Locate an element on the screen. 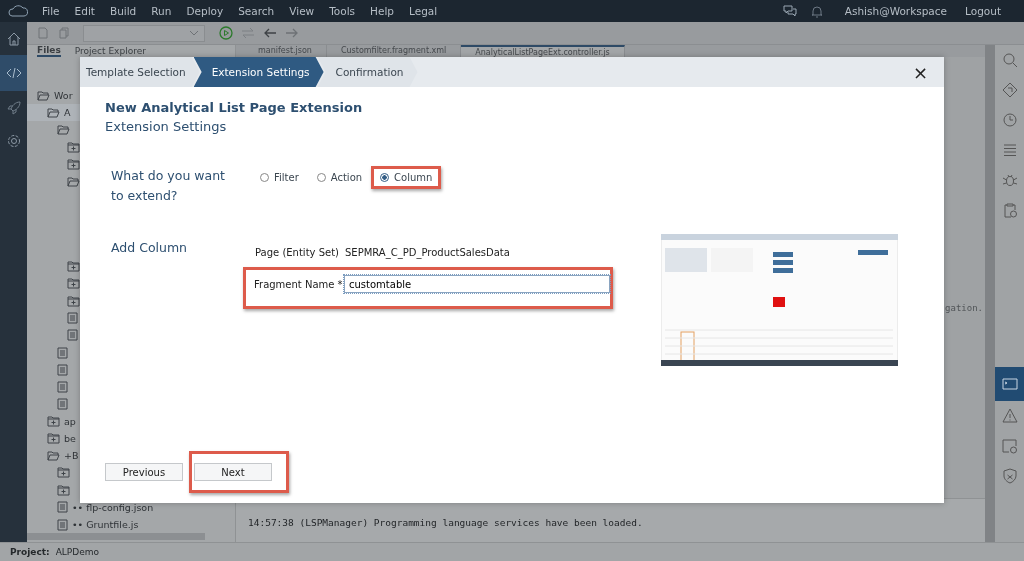 The height and width of the screenshot is (561, 1024). entity-set-value: SEPMRA_C_PD_ProductSalesData is located at coordinates (427, 252).